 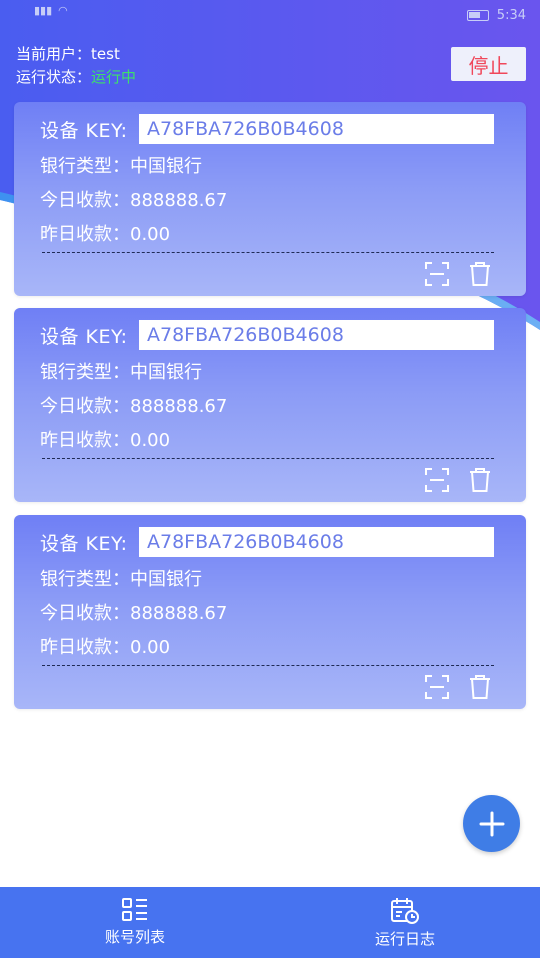 I want to click on list-icon, so click(x=134, y=909).